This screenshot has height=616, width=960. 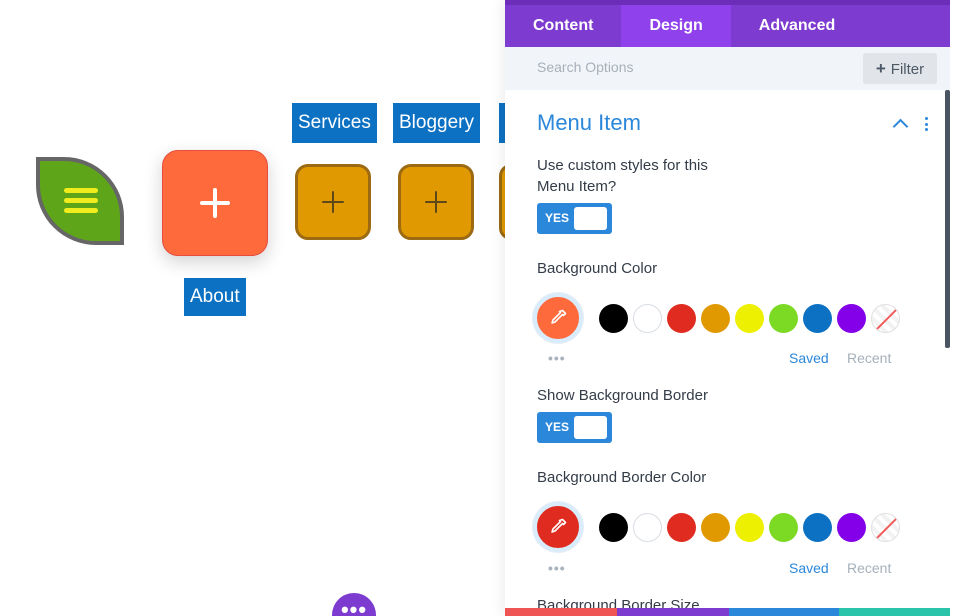 I want to click on discard-button, so click(x=561, y=612).